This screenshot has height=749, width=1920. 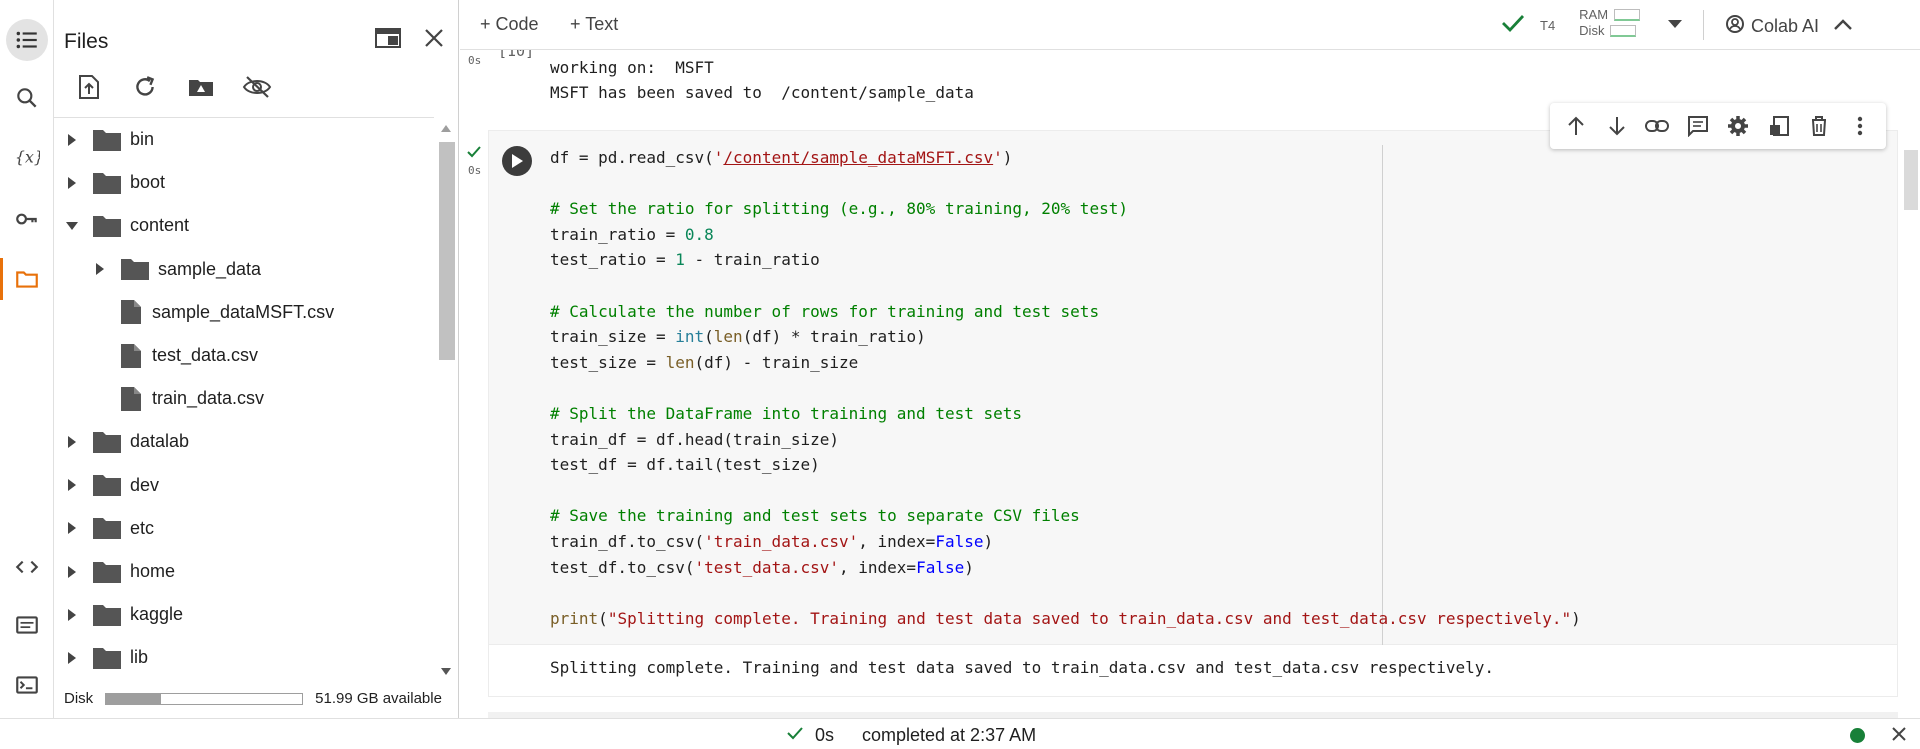 I want to click on runtime-type: T4, so click(x=1548, y=25).